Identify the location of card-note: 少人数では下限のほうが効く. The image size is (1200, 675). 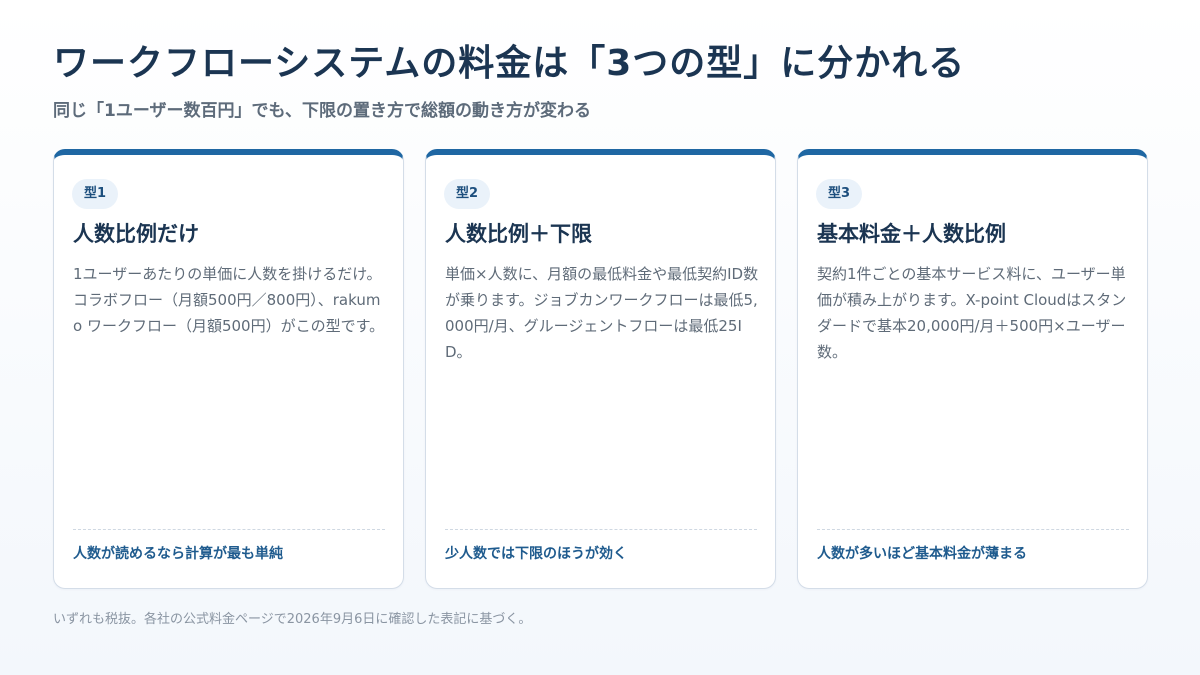
(536, 554).